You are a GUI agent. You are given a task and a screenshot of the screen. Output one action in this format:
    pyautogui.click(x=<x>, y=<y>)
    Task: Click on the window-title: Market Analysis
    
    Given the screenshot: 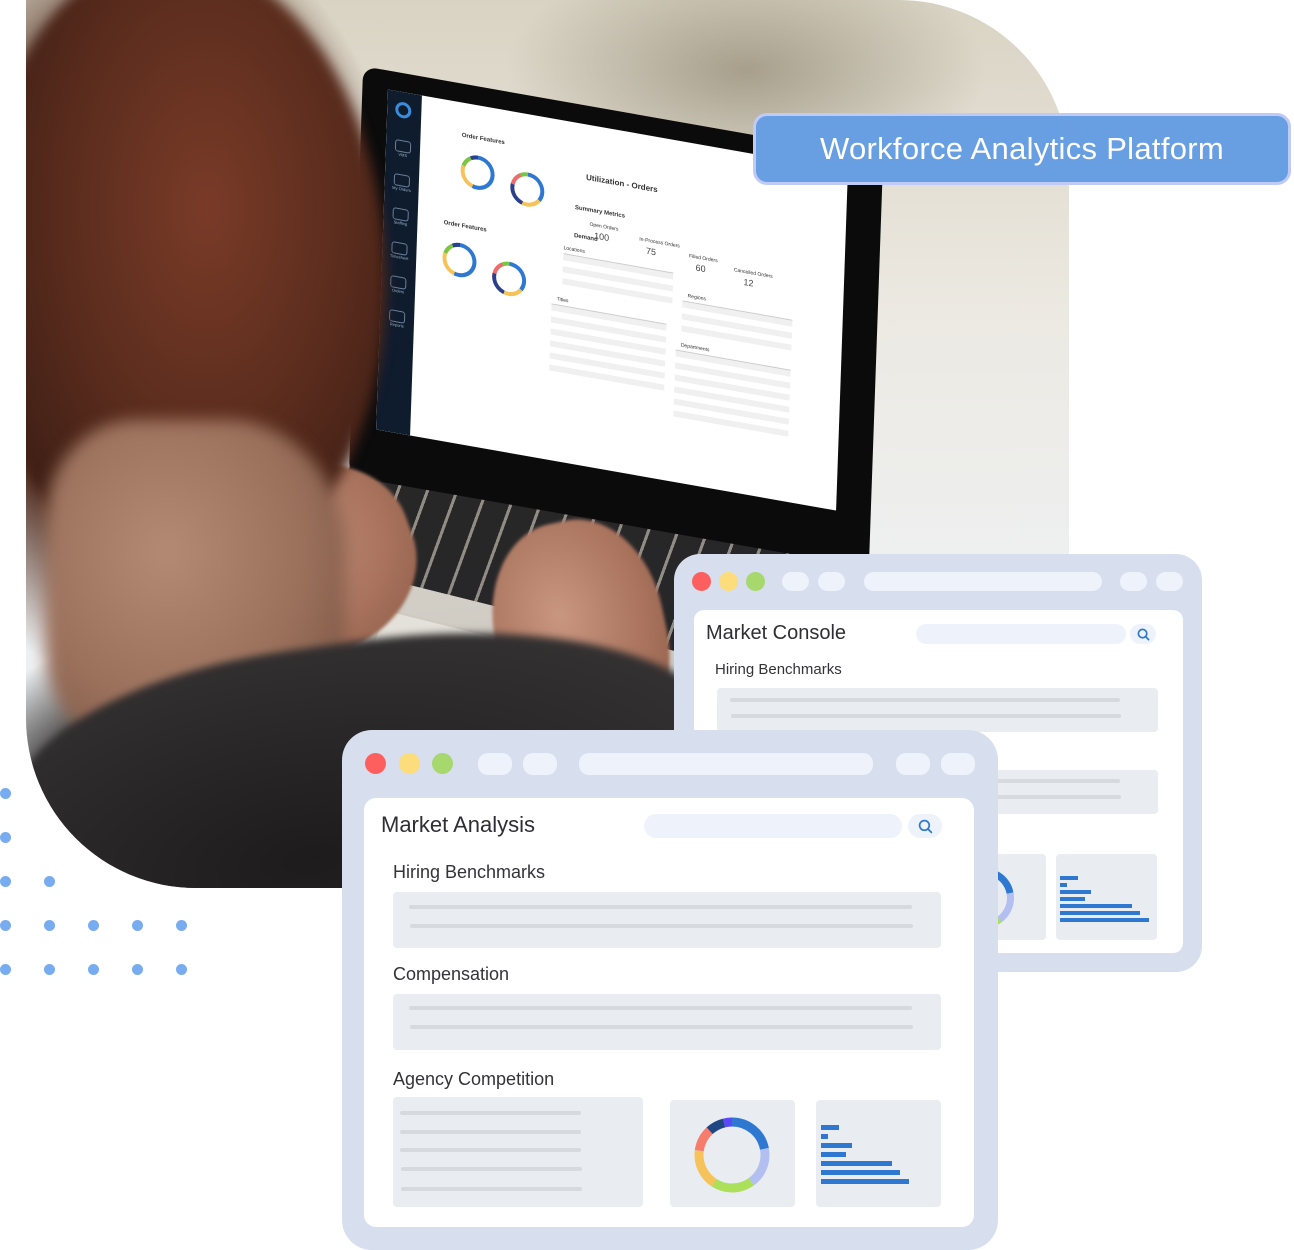 What is the action you would take?
    pyautogui.click(x=458, y=824)
    